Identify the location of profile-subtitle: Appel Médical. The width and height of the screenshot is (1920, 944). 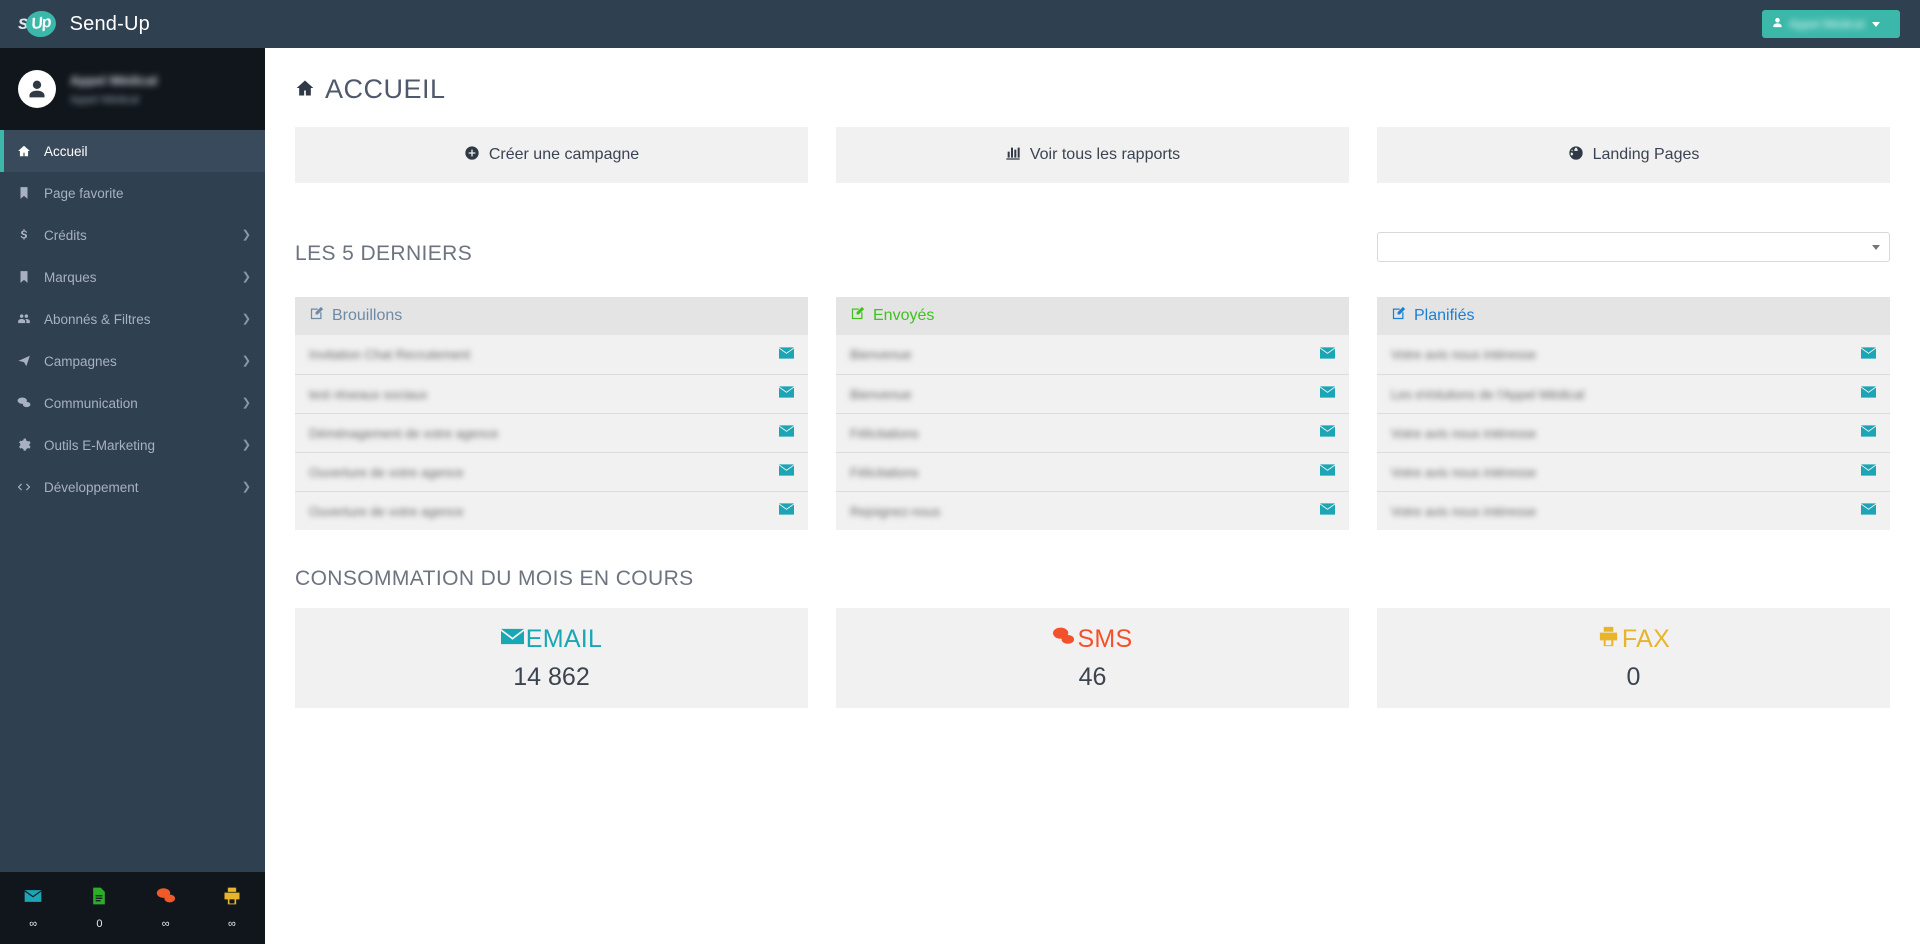
(105, 99).